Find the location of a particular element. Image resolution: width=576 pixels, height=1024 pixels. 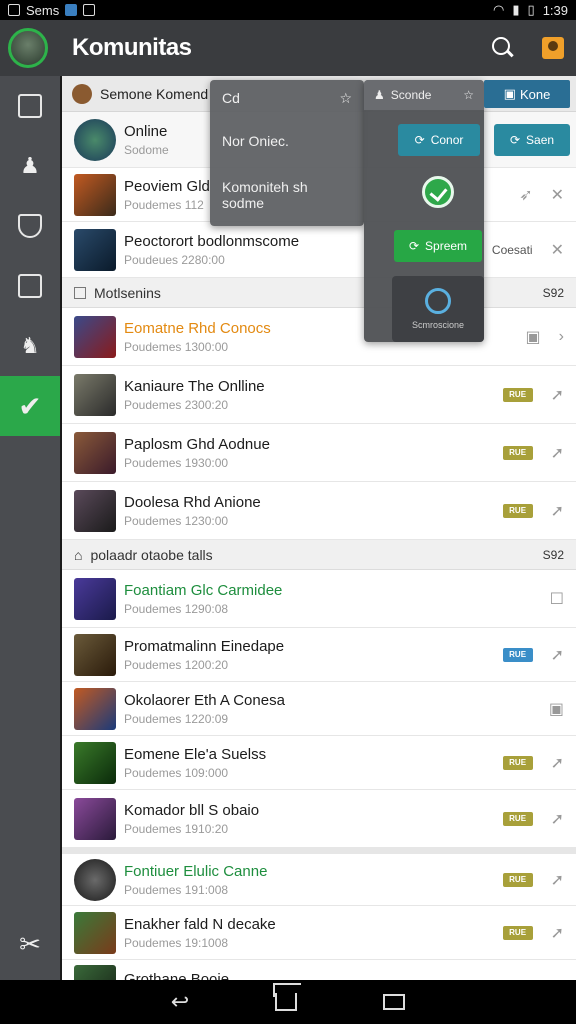

tools-icon: ✂ is located at coordinates (30, 944).